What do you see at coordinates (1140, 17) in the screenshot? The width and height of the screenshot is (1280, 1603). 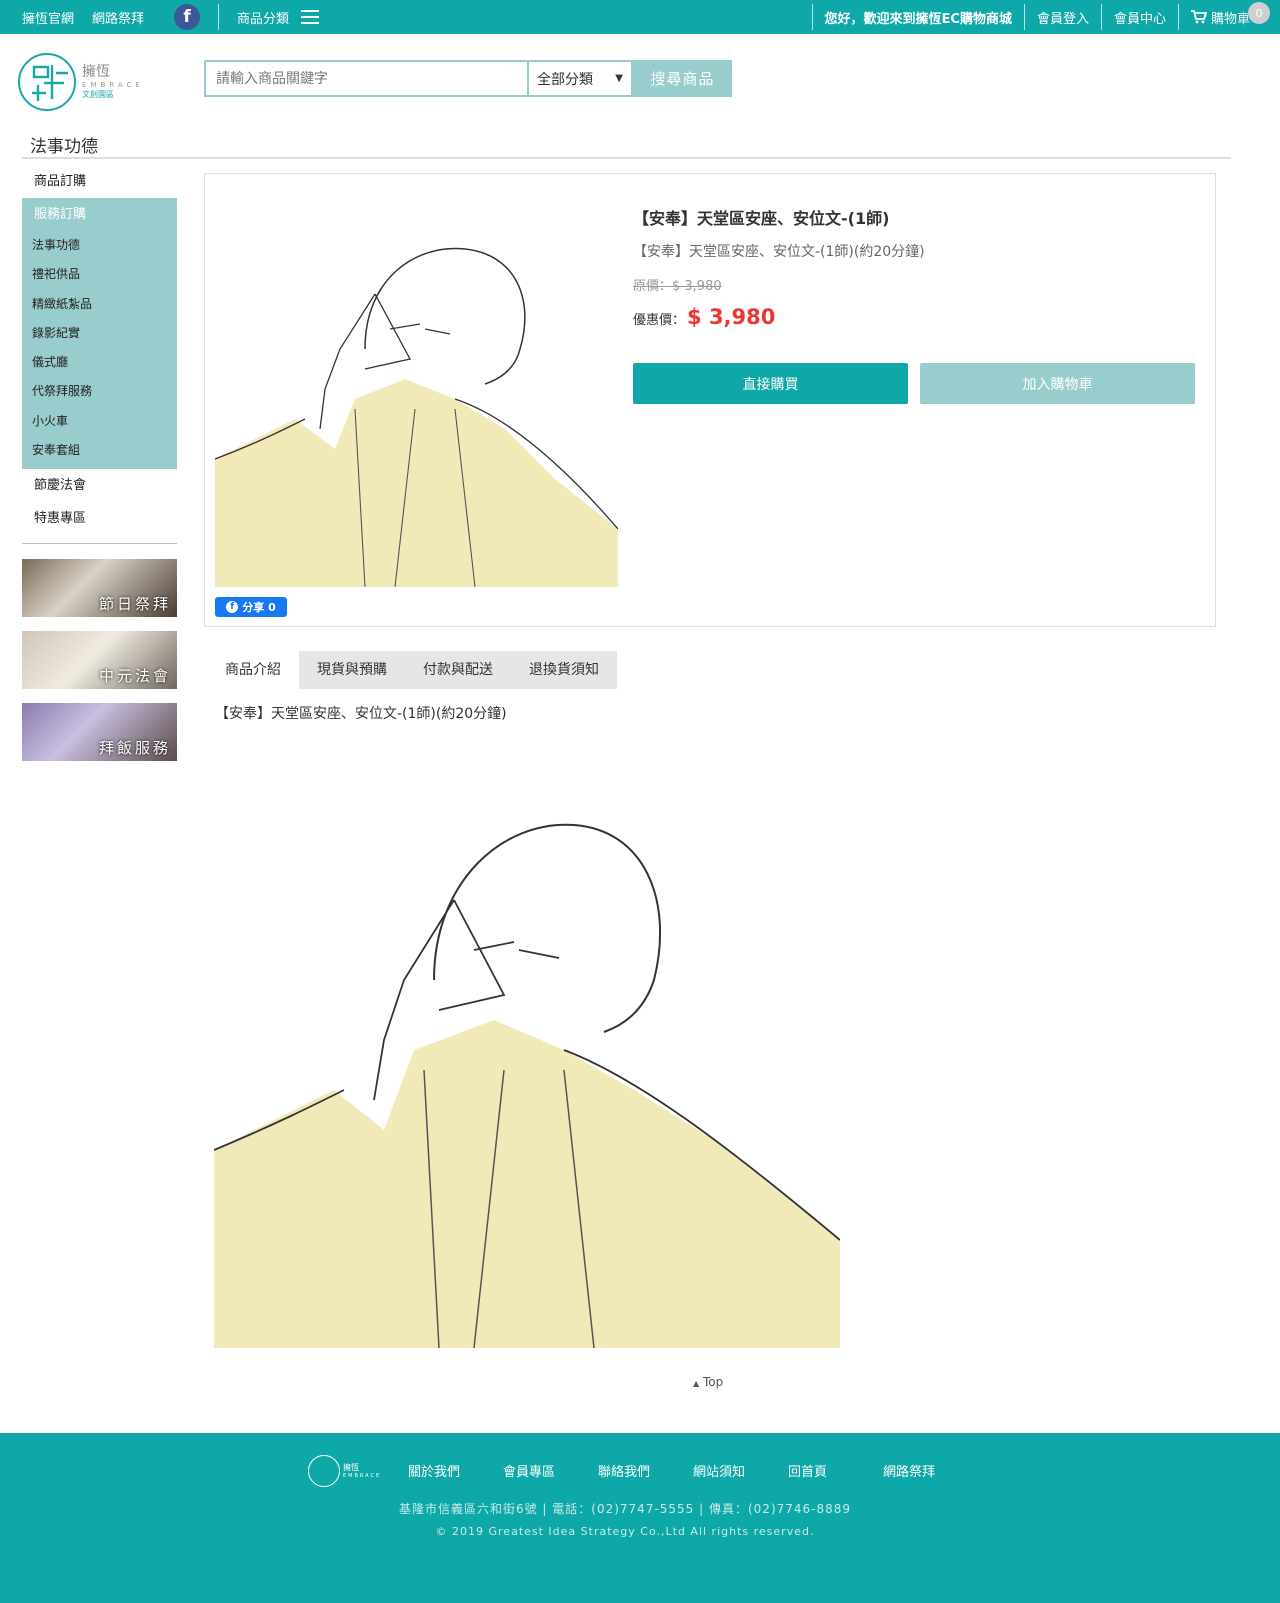 I see `member-center-link: 會員中心` at bounding box center [1140, 17].